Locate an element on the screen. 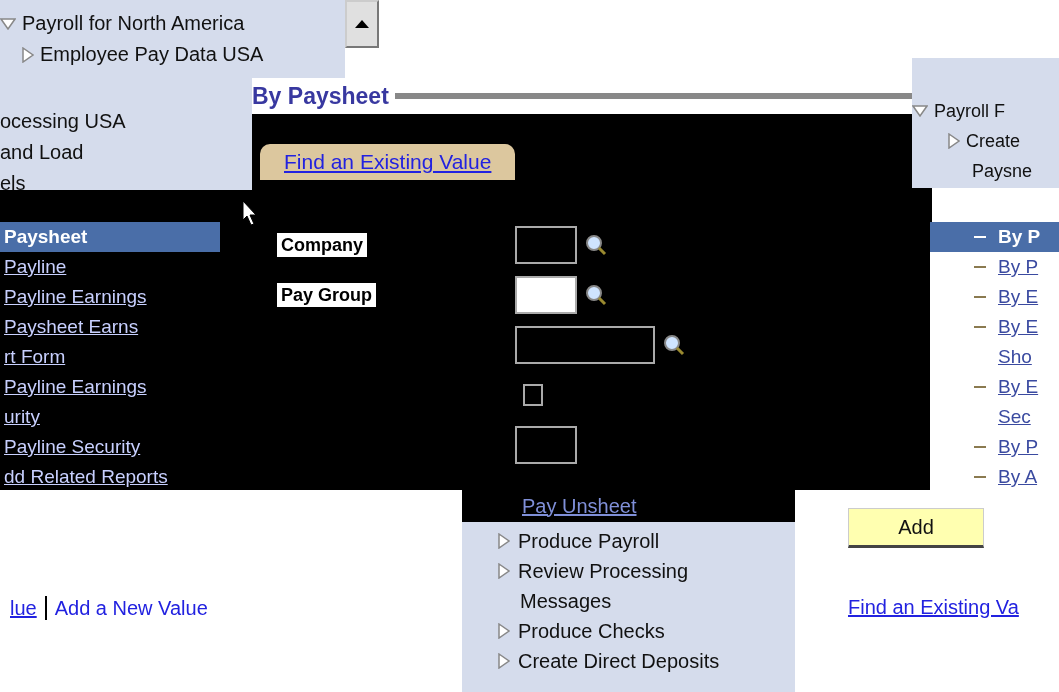  field-label: Company is located at coordinates (322, 244).